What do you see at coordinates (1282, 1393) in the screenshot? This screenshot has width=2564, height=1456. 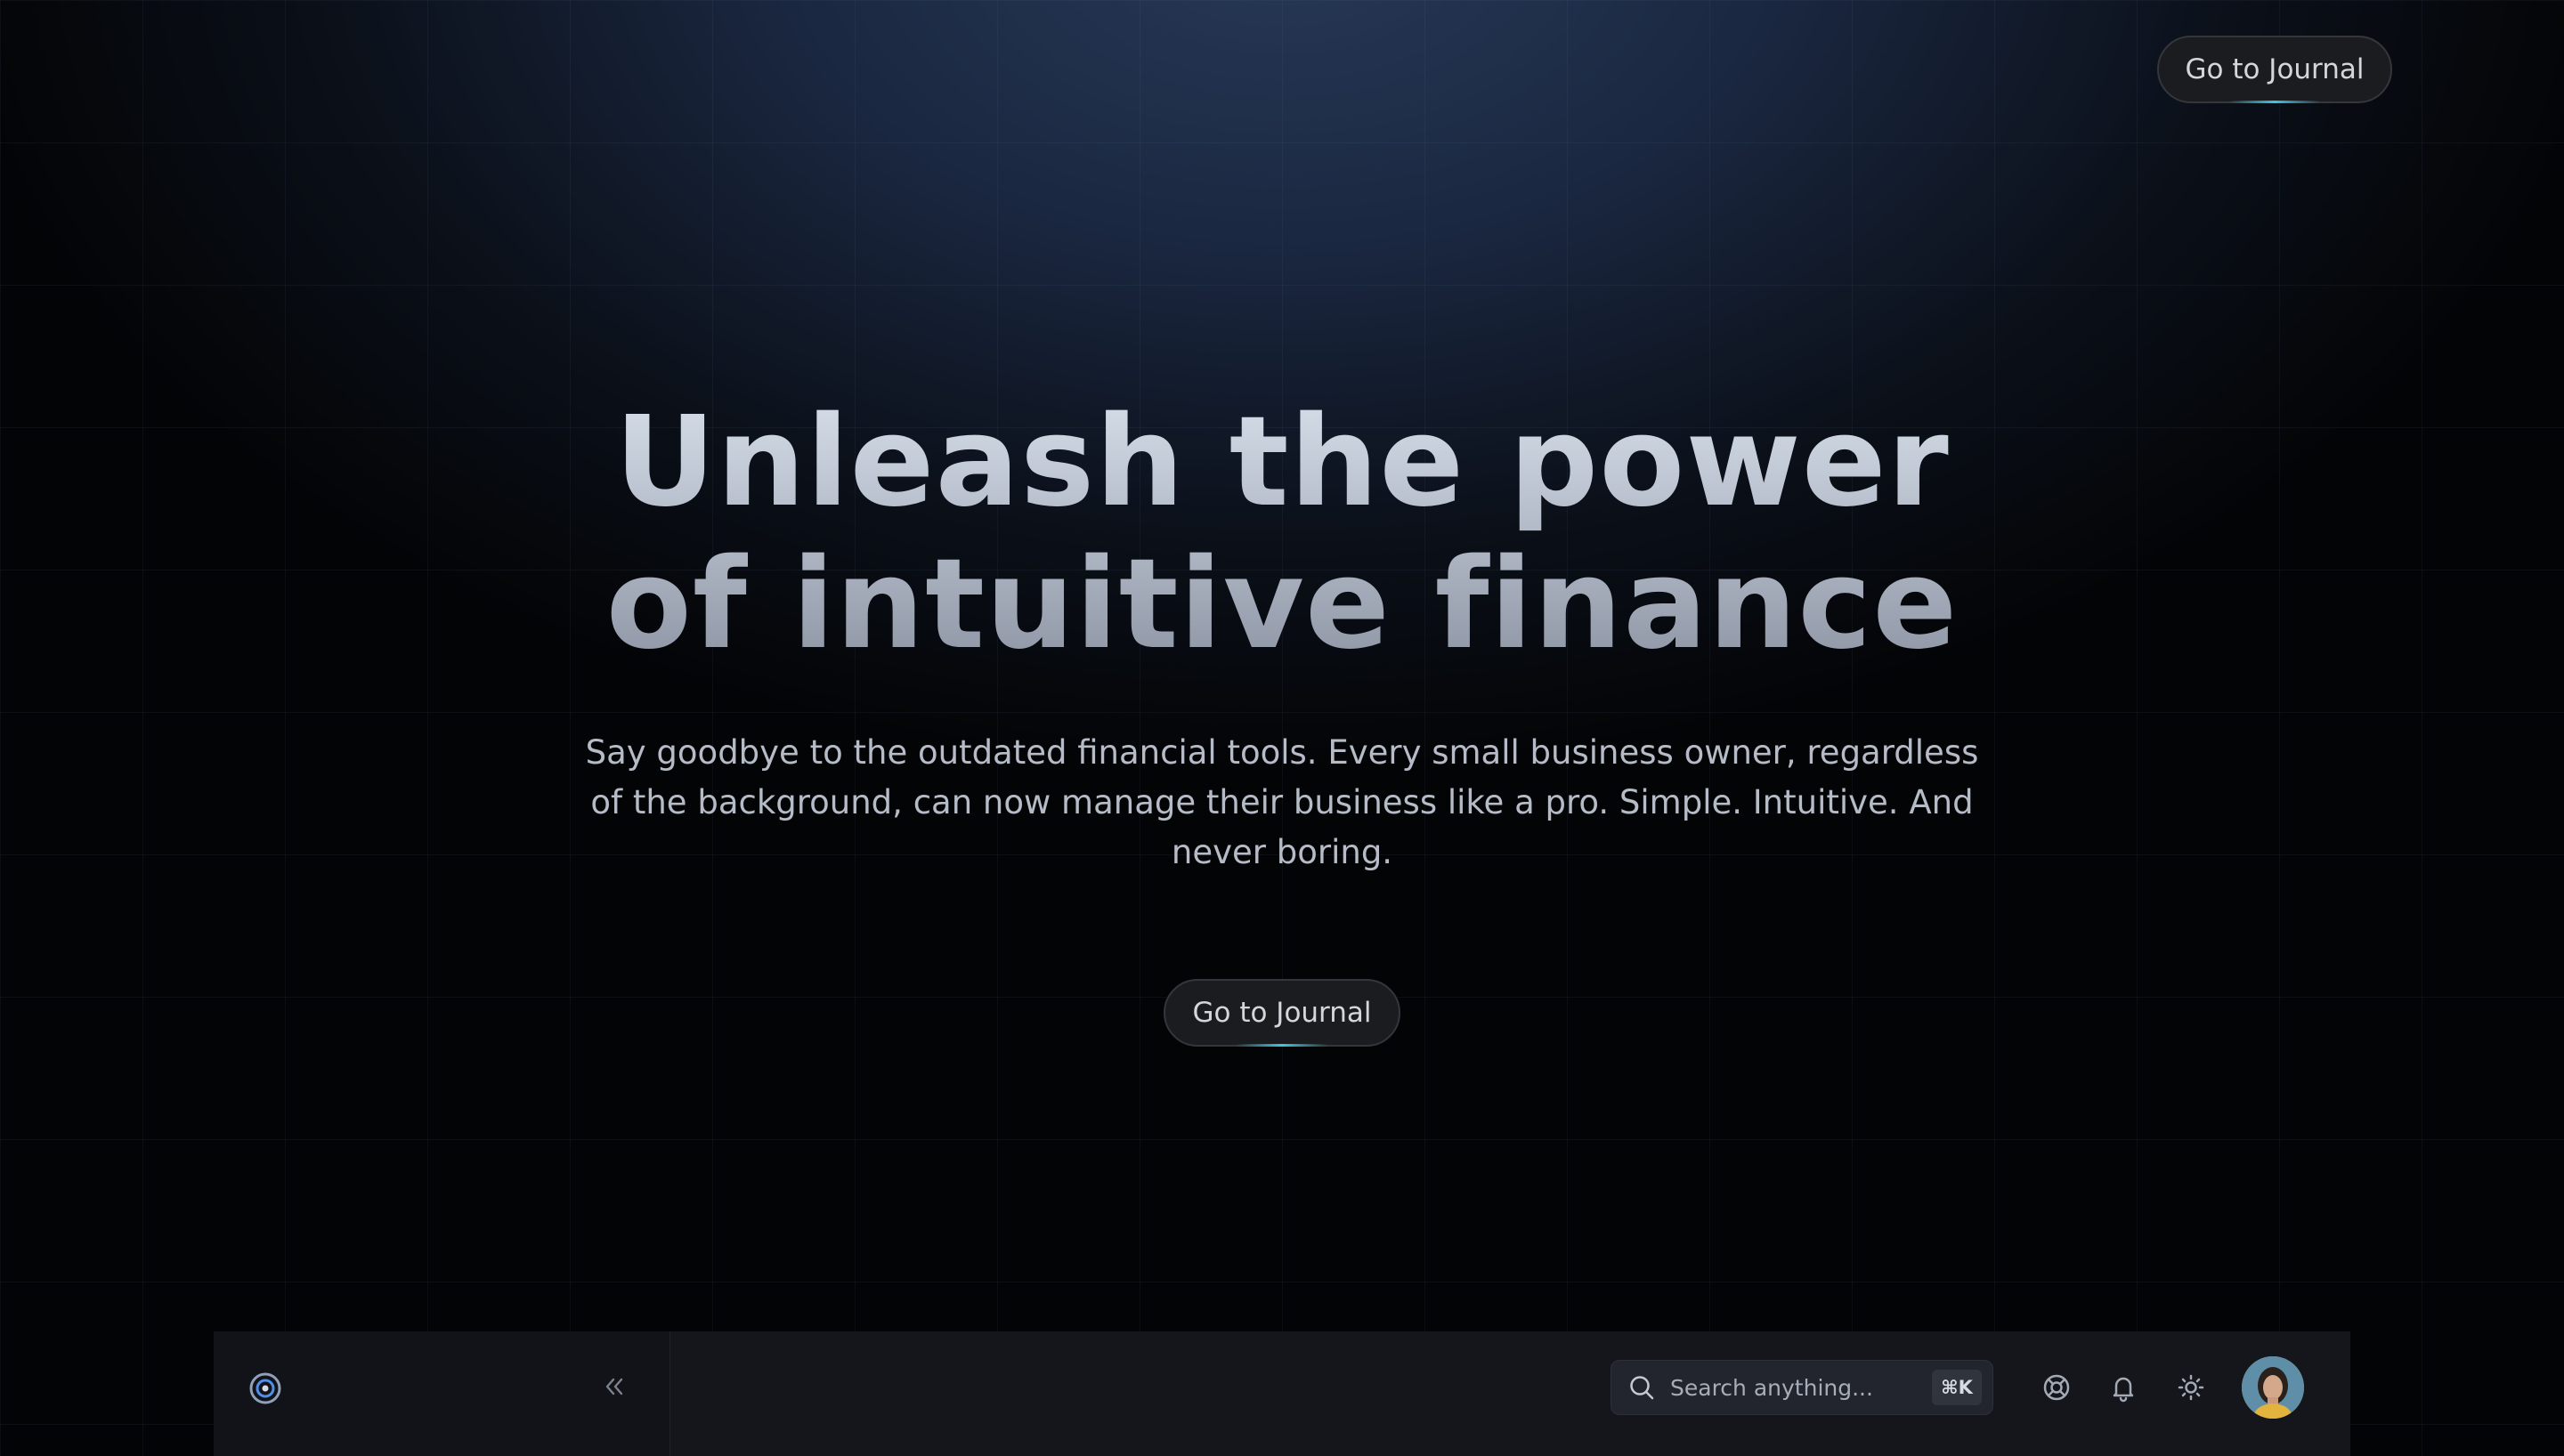 I see `app-toolbar: Search anything... ⌘K` at bounding box center [1282, 1393].